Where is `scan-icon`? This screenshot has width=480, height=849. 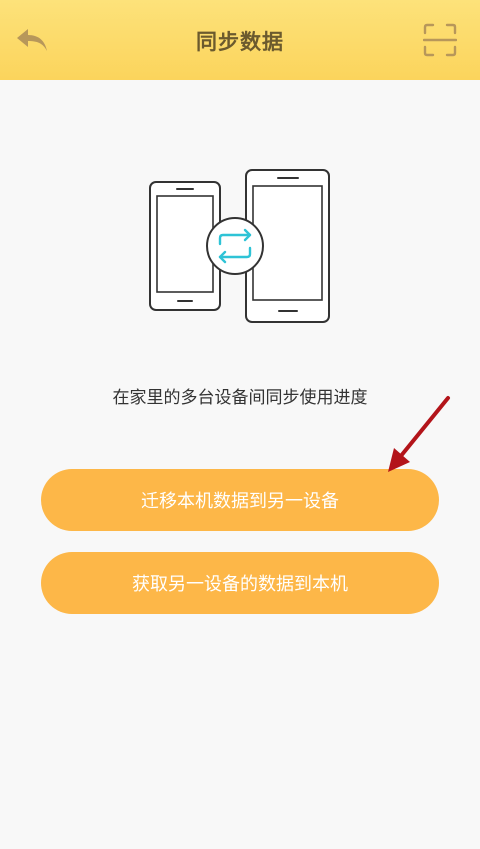
scan-icon is located at coordinates (440, 40).